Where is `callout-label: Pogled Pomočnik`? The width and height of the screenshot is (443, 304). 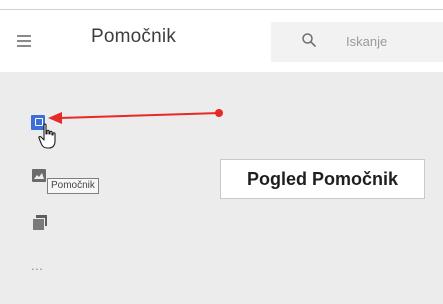
callout-label: Pogled Pomočnik is located at coordinates (322, 179).